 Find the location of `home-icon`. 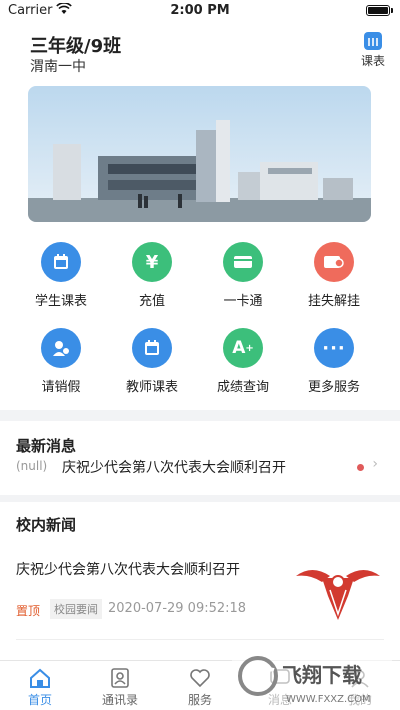

home-icon is located at coordinates (40, 678).